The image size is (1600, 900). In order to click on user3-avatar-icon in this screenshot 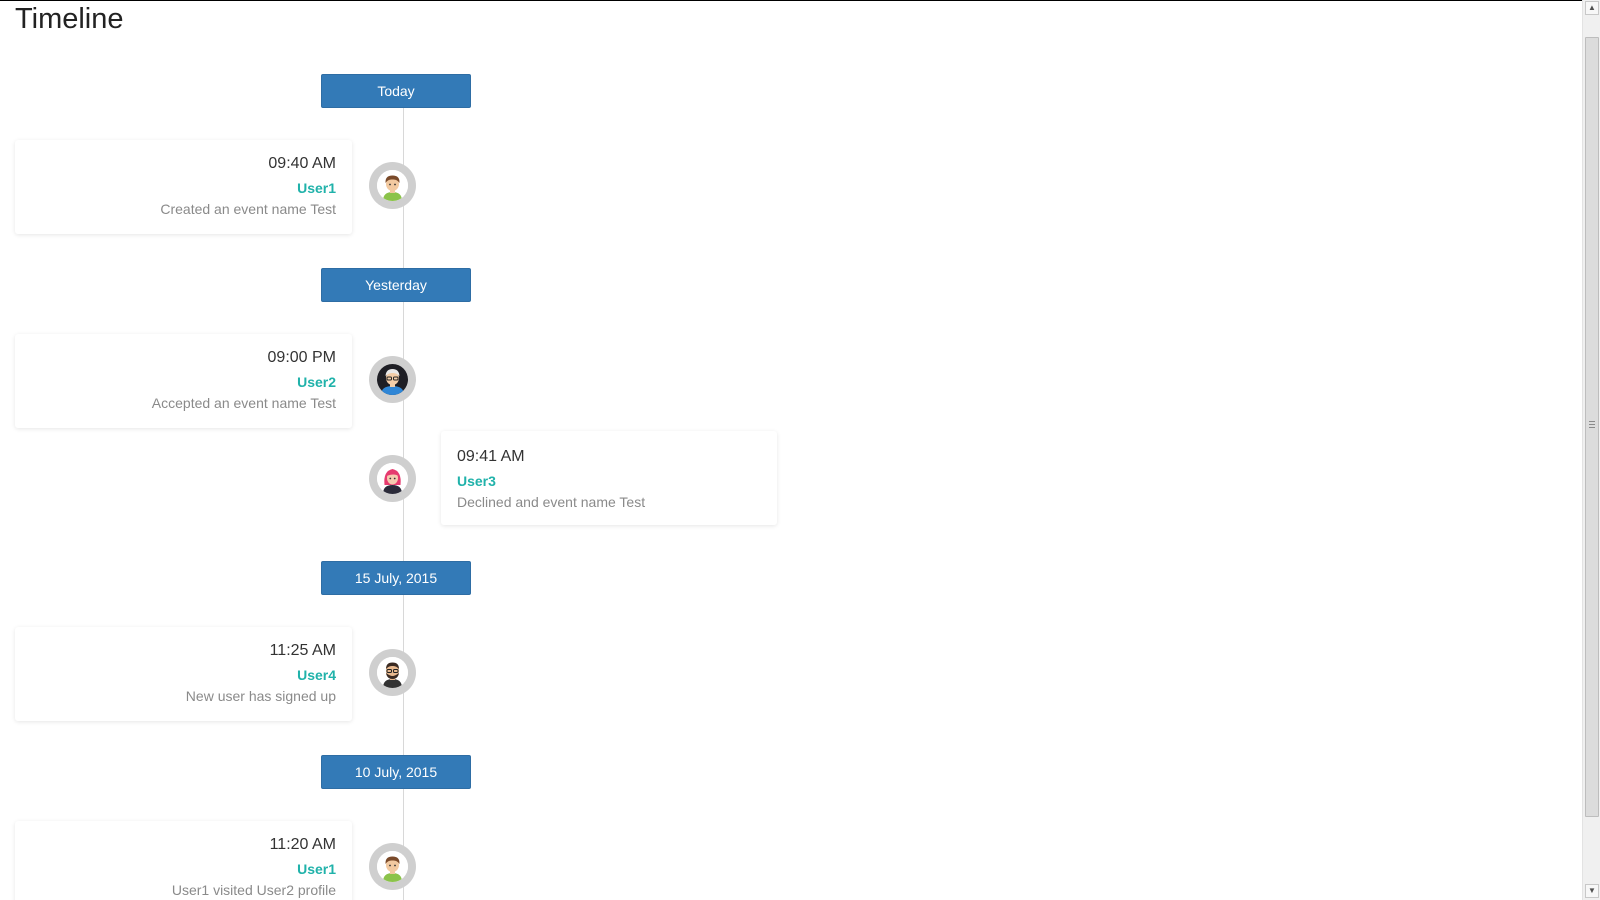, I will do `click(392, 478)`.